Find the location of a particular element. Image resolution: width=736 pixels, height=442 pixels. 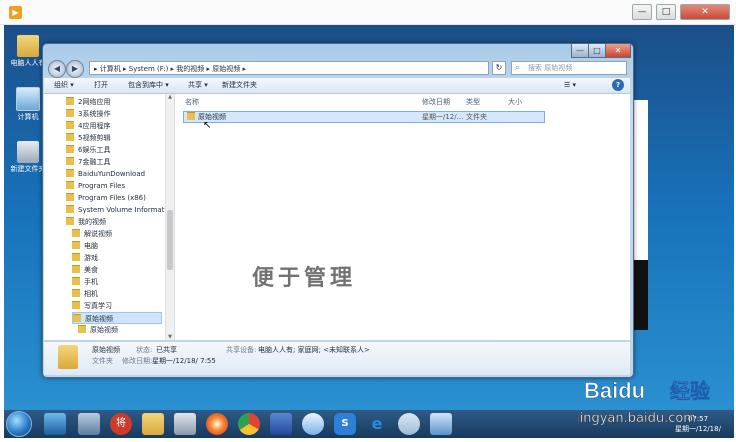

word-icon is located at coordinates (281, 424).